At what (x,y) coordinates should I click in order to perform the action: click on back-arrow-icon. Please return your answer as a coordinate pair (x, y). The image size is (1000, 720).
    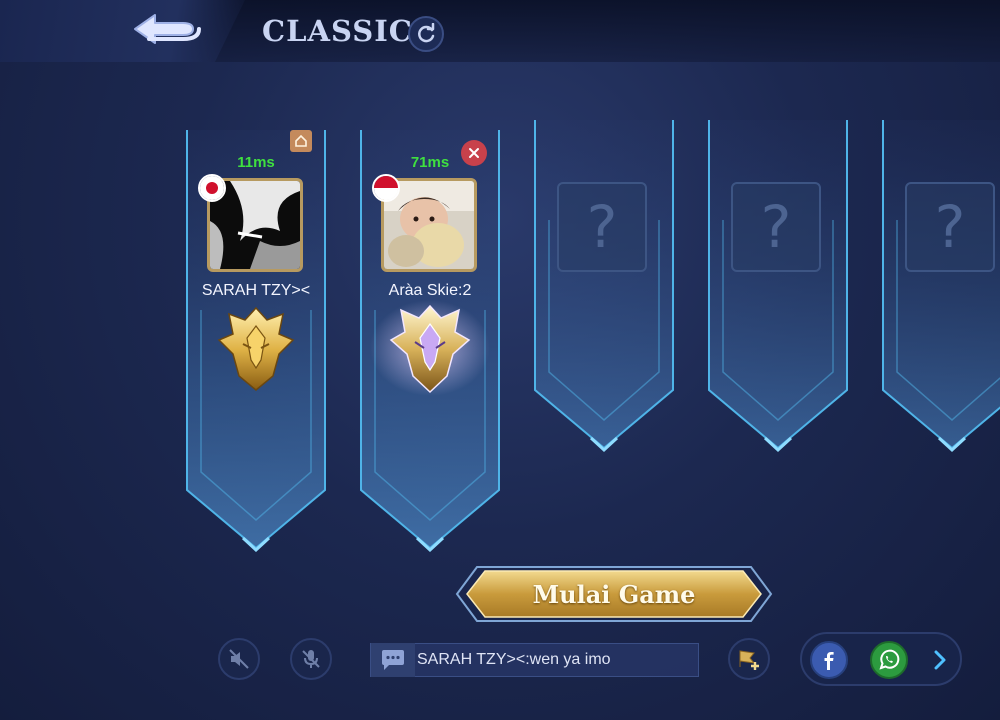
    Looking at the image, I should click on (167, 29).